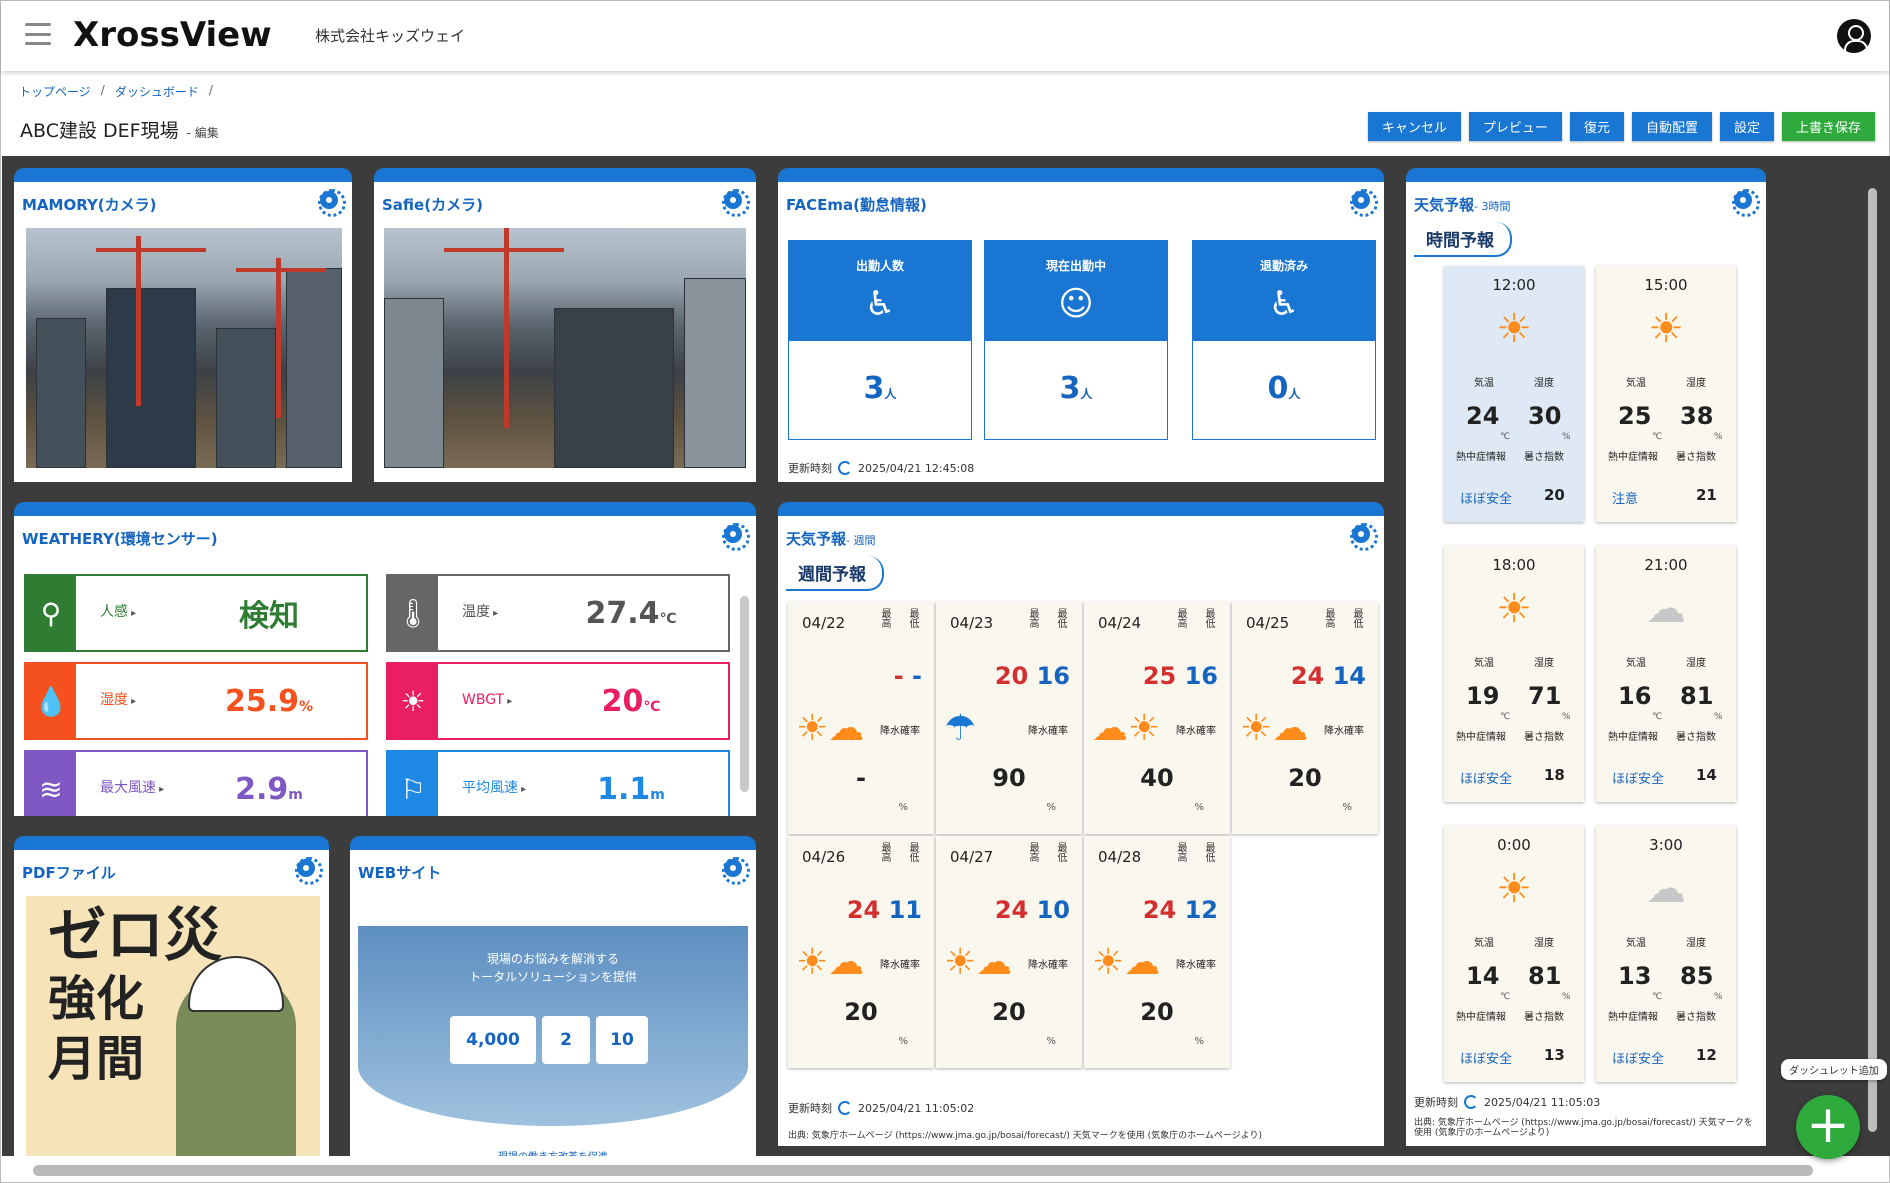 The width and height of the screenshot is (1890, 1183). What do you see at coordinates (1507, 1102) in the screenshot?
I see `update-time: 更新時刻 2025/04/21 11:05:03` at bounding box center [1507, 1102].